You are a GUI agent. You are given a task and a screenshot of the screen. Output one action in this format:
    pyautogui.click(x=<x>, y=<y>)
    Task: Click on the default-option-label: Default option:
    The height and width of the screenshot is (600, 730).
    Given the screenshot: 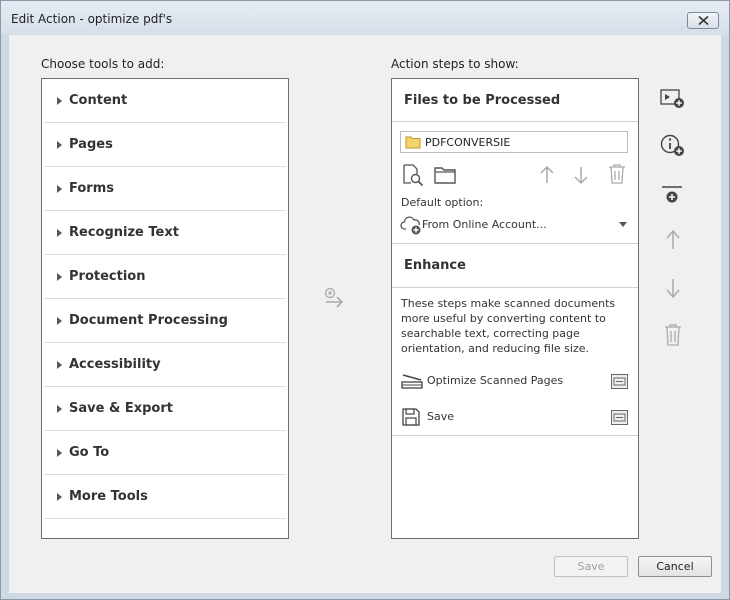 What is the action you would take?
    pyautogui.click(x=442, y=202)
    